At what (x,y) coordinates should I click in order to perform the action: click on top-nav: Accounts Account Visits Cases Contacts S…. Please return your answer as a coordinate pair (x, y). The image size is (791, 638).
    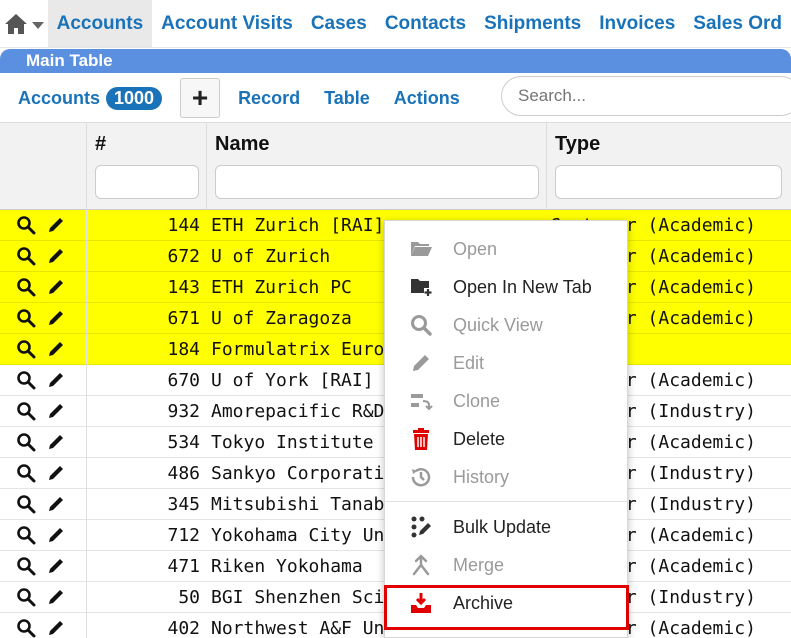
    Looking at the image, I should click on (395, 24).